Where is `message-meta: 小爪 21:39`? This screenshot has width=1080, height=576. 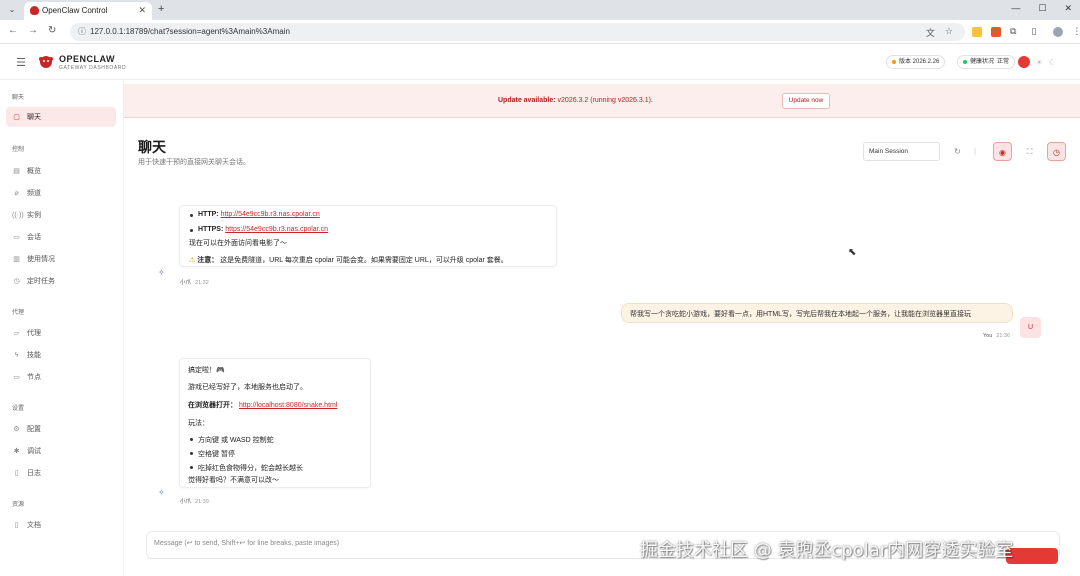
message-meta: 小爪 21:39 is located at coordinates (194, 502).